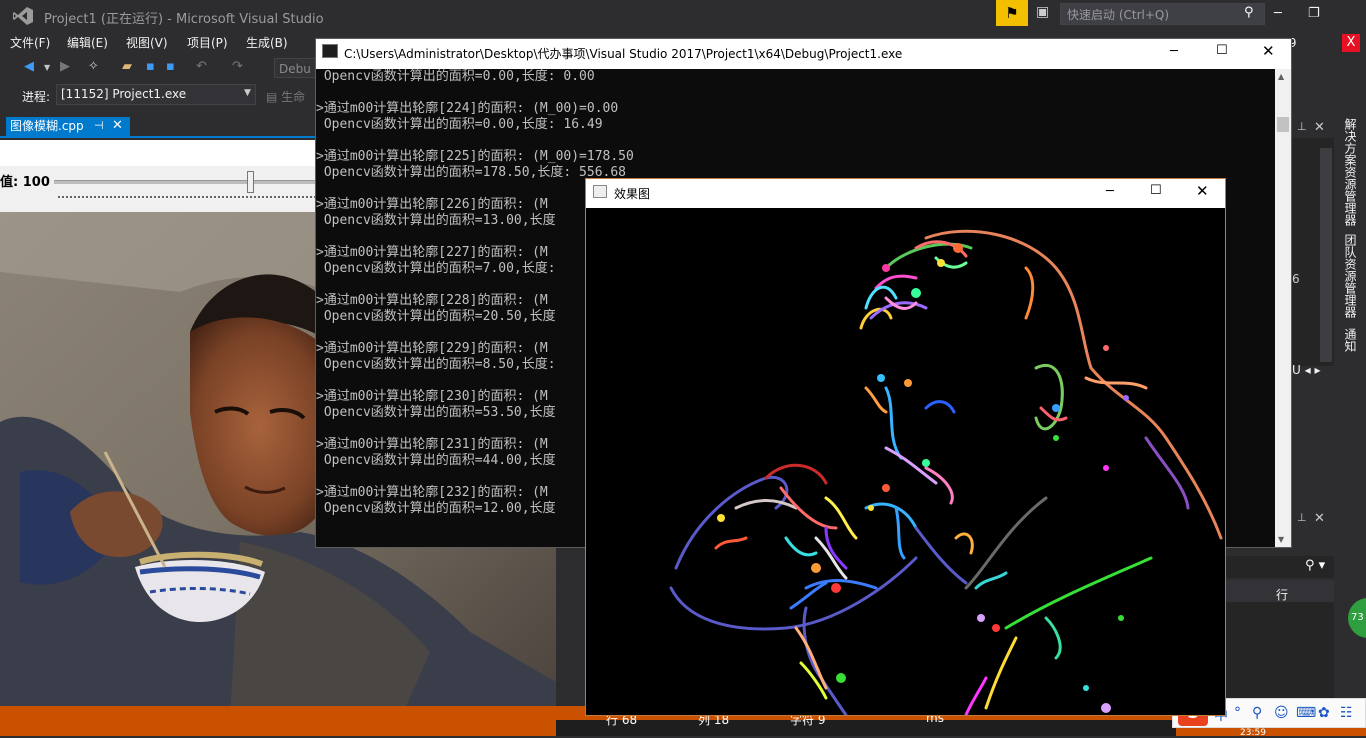  Describe the element at coordinates (1306, 370) in the screenshot. I see `panel-label-u: U ◂ ▸` at that location.